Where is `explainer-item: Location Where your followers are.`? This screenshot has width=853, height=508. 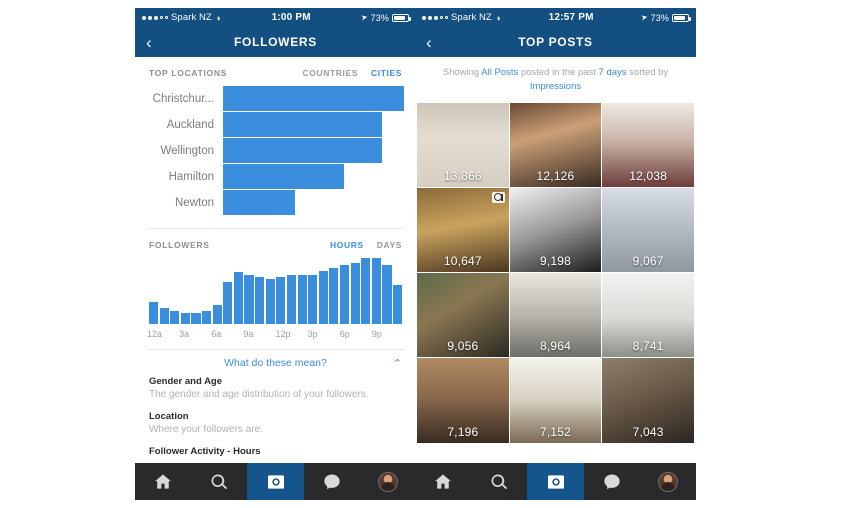 explainer-item: Location Where your followers are. is located at coordinates (275, 423).